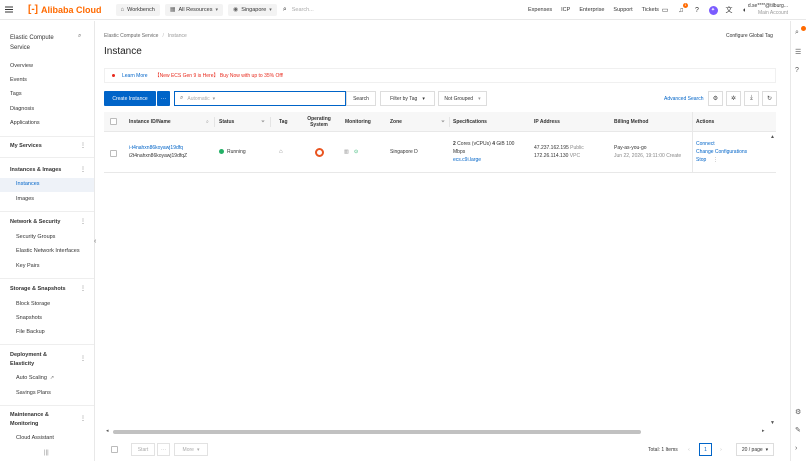 The image size is (806, 461). Describe the element at coordinates (22, 109) in the screenshot. I see `sidebar-item-diagnosis: Diagnosis` at that location.